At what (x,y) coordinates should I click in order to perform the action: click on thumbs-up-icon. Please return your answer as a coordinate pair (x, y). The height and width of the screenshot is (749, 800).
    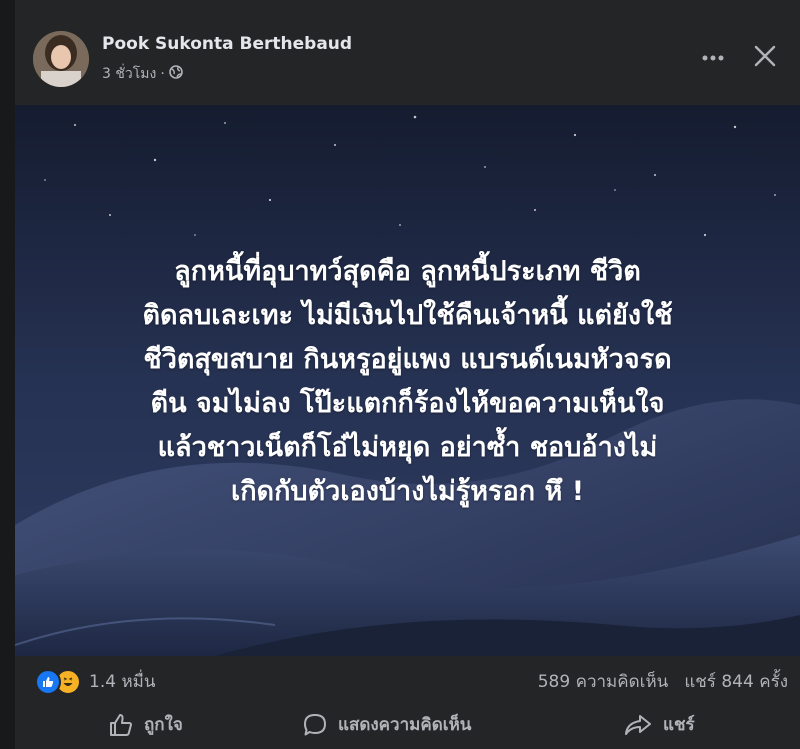
    Looking at the image, I should click on (121, 724).